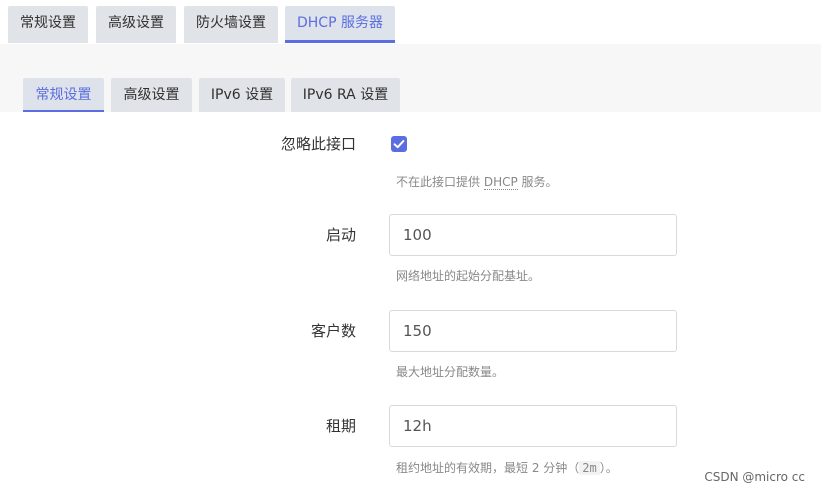 This screenshot has width=821, height=492. What do you see at coordinates (340, 24) in the screenshot?
I see `tab-dhcp-server: DHCP 服务器` at bounding box center [340, 24].